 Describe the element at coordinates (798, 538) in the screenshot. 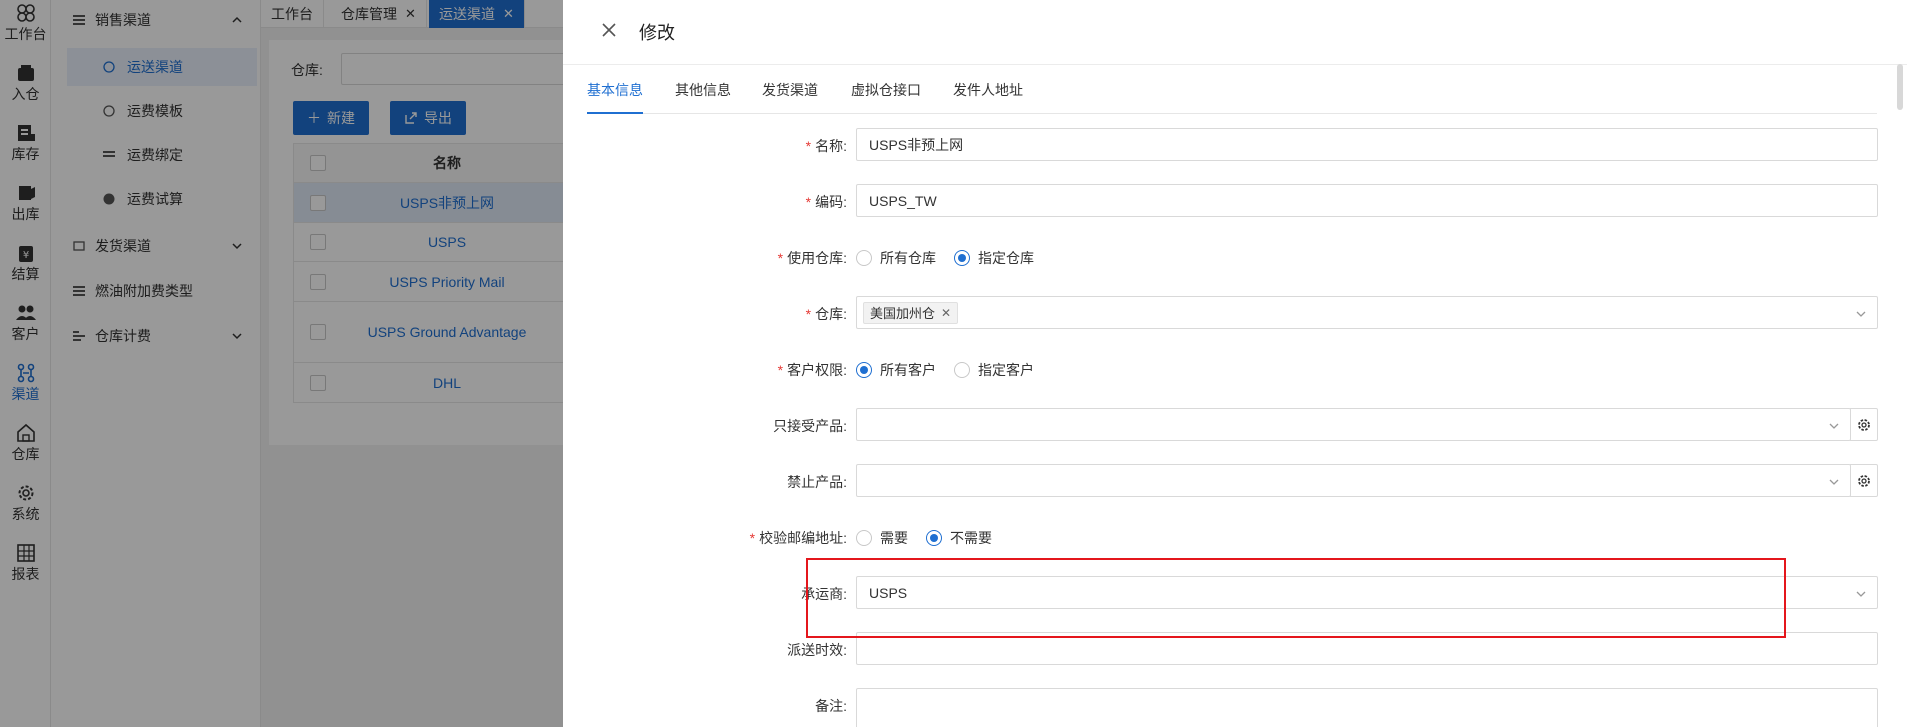

I see `validate-zip-label: * 校验邮编地址:` at that location.